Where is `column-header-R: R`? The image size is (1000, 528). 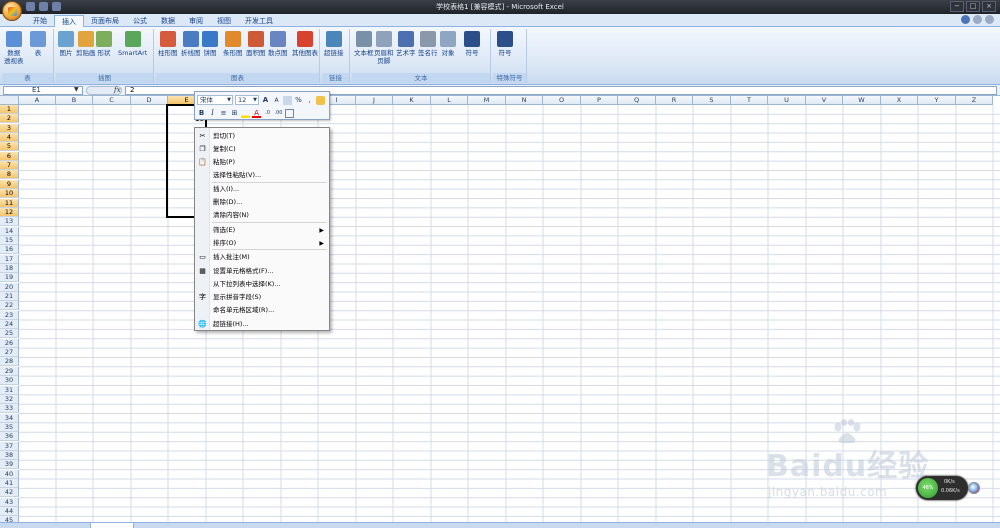 column-header-R: R is located at coordinates (674, 100).